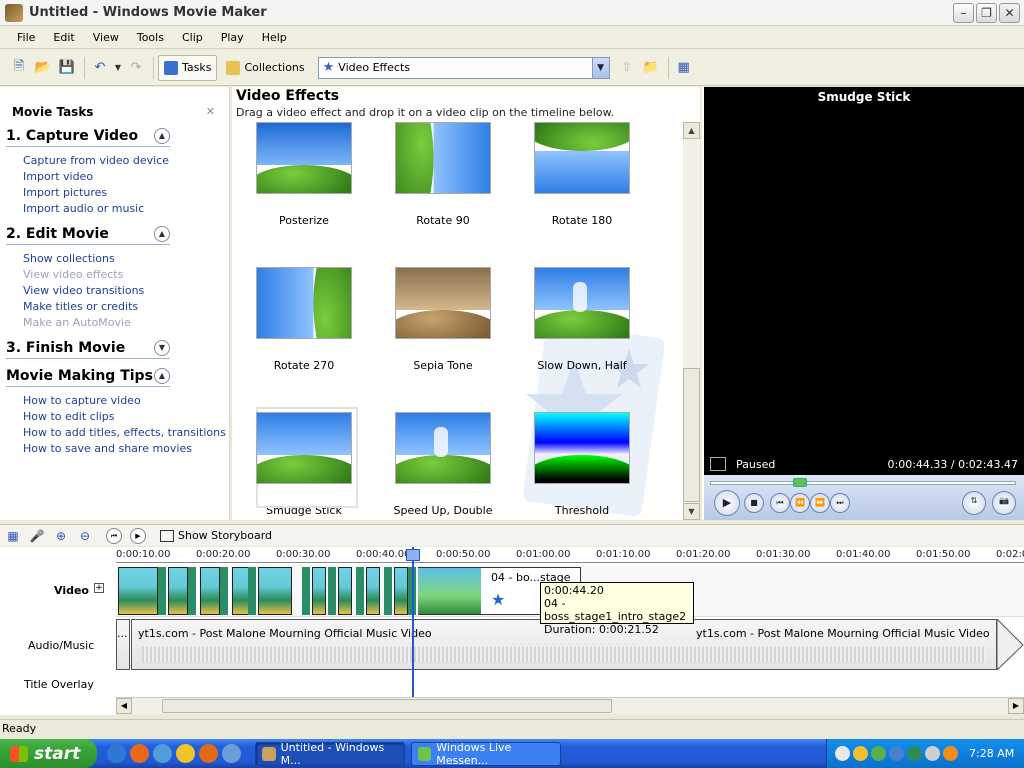 The image size is (1024, 768). What do you see at coordinates (582, 466) in the screenshot?
I see `effect-threshold: Threshold` at bounding box center [582, 466].